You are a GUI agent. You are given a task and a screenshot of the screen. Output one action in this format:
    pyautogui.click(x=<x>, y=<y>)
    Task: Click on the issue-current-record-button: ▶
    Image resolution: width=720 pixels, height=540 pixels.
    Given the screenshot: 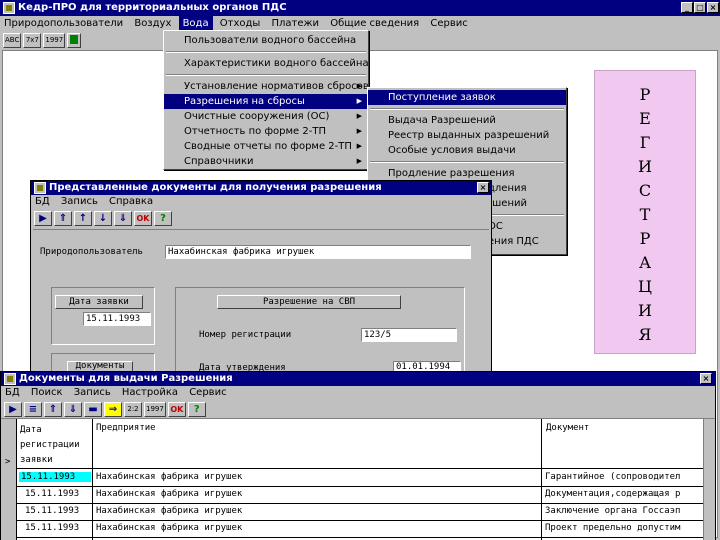 What is the action you would take?
    pyautogui.click(x=13, y=409)
    